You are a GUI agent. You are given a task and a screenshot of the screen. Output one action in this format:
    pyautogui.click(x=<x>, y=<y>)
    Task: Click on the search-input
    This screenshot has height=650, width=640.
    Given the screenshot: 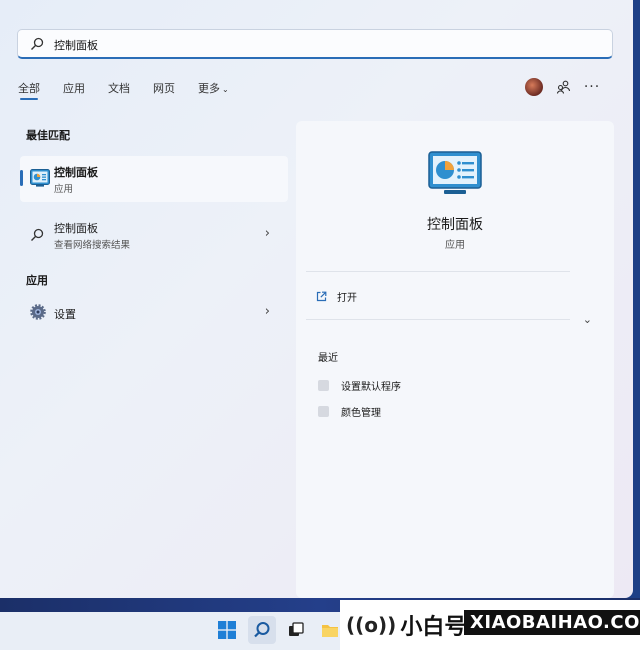 What is the action you would take?
    pyautogui.click(x=324, y=45)
    